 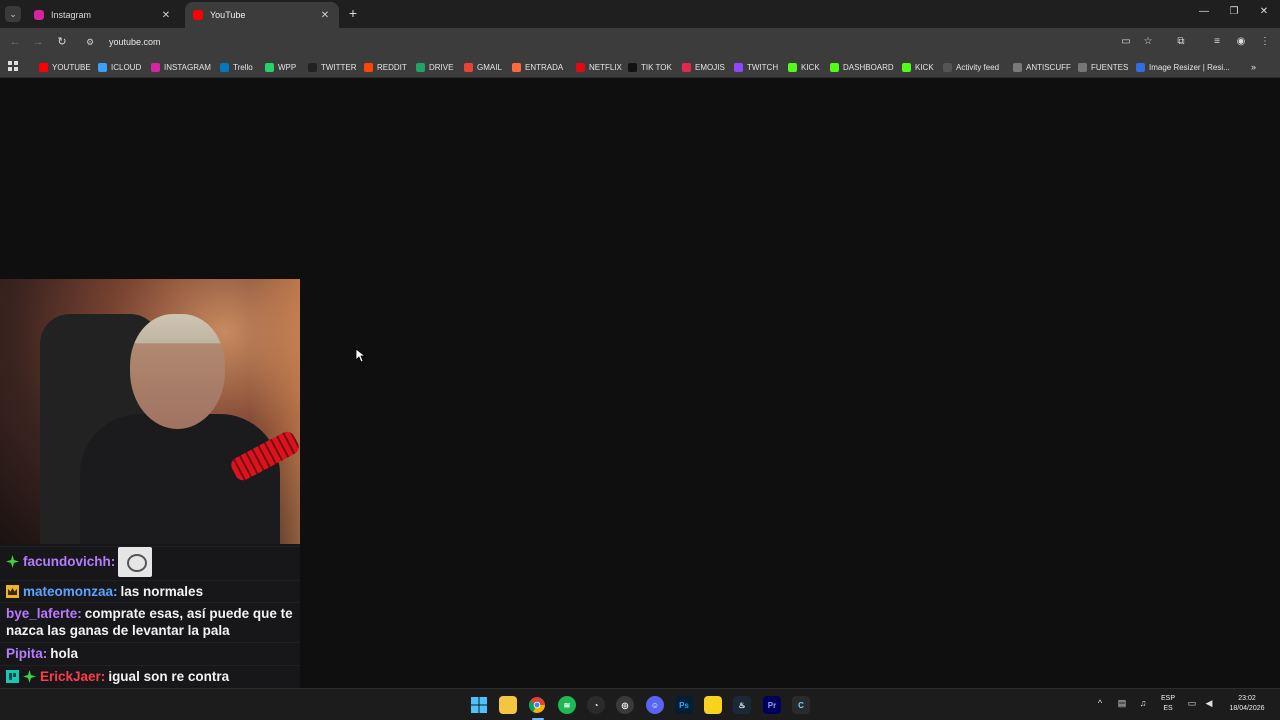 What do you see at coordinates (655, 705) in the screenshot?
I see `discord-icon: ☺` at bounding box center [655, 705].